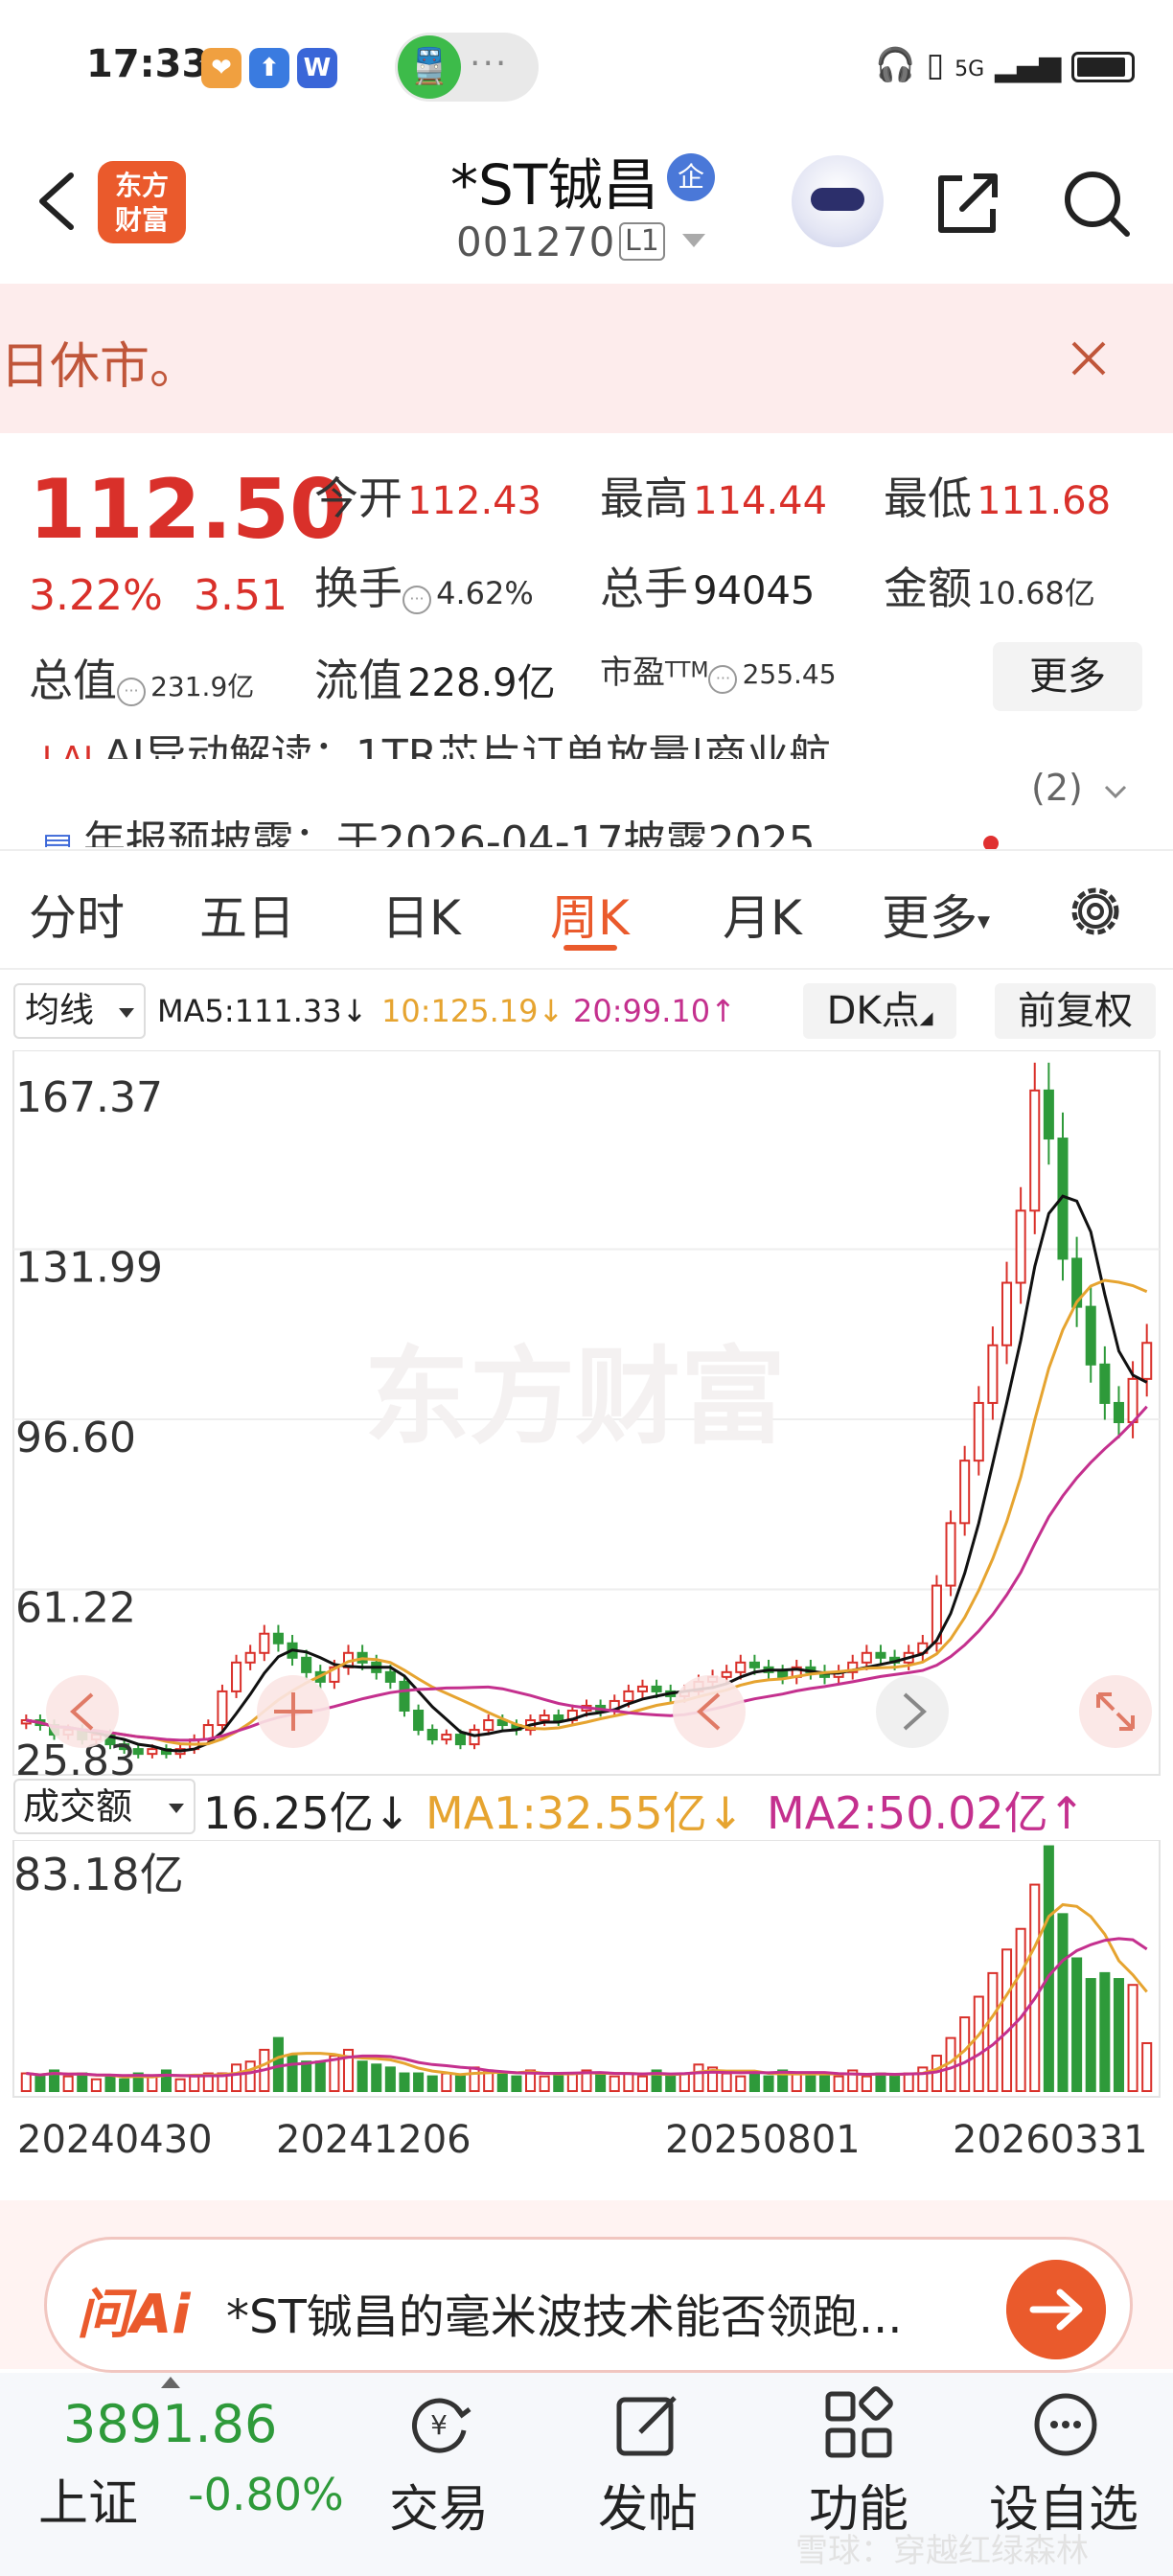 This screenshot has height=2576, width=1173. What do you see at coordinates (89, 1267) in the screenshot?
I see `price-tick-label: 131.99` at bounding box center [89, 1267].